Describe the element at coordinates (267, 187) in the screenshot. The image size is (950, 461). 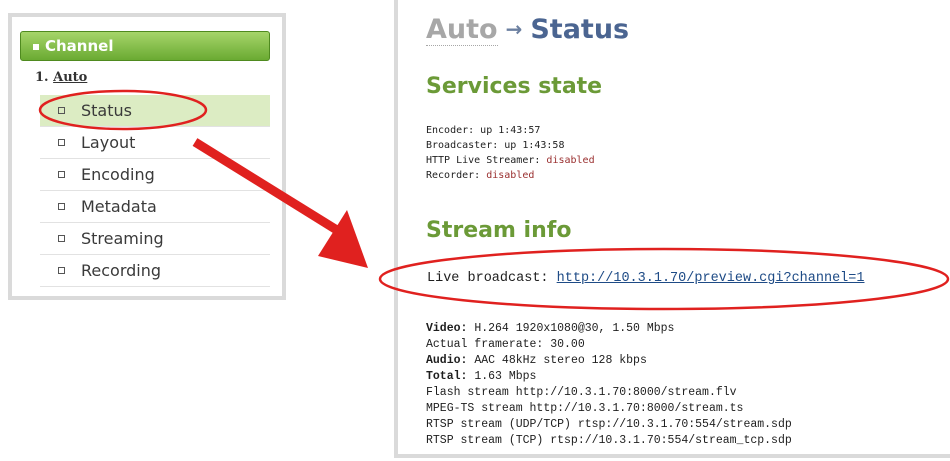
I see `annotation-arrow-shaft` at that location.